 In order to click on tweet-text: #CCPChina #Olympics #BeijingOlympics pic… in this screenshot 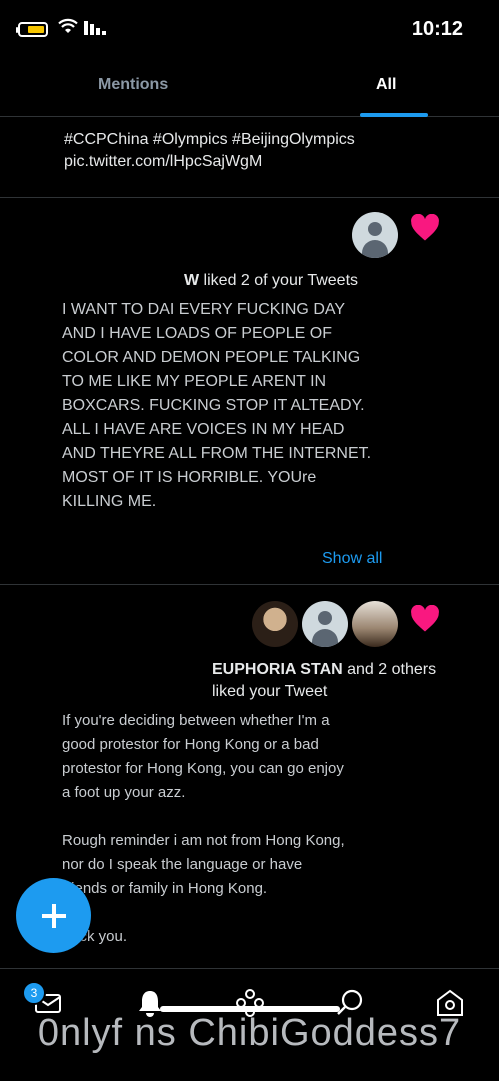, I will do `click(209, 150)`.